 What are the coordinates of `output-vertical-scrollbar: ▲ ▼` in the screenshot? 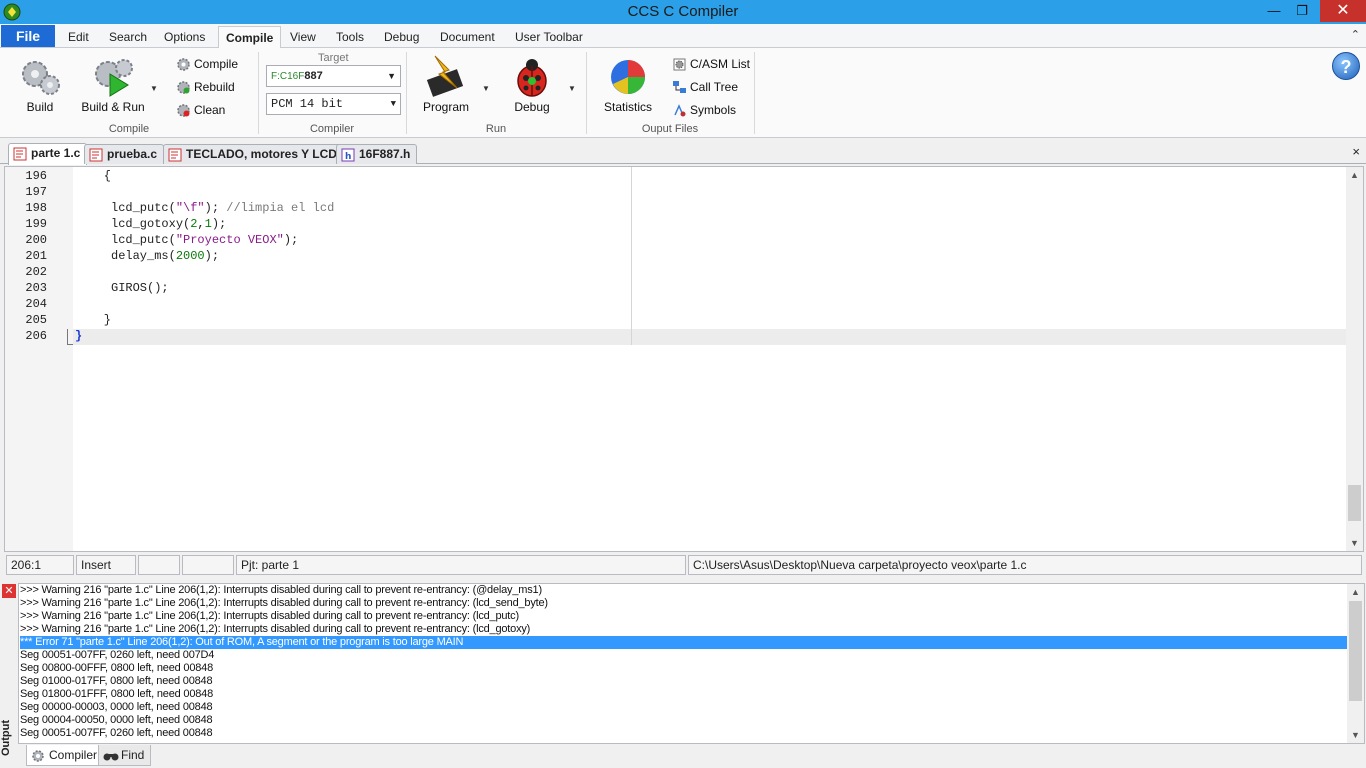 It's located at (1355, 663).